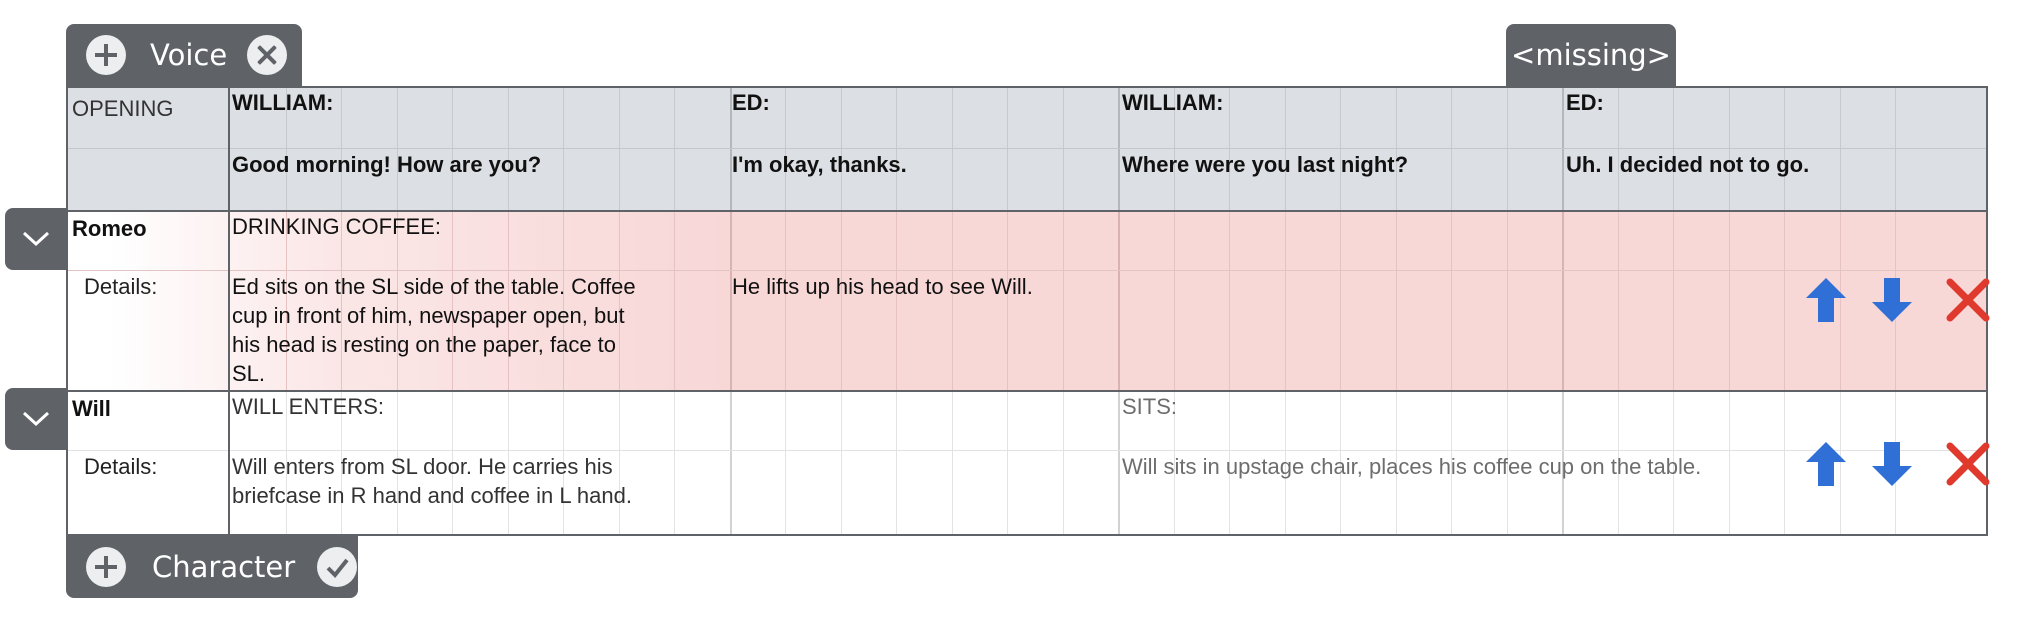 Image resolution: width=2024 pixels, height=618 pixels. I want to click on romeo-divider, so click(1027, 270).